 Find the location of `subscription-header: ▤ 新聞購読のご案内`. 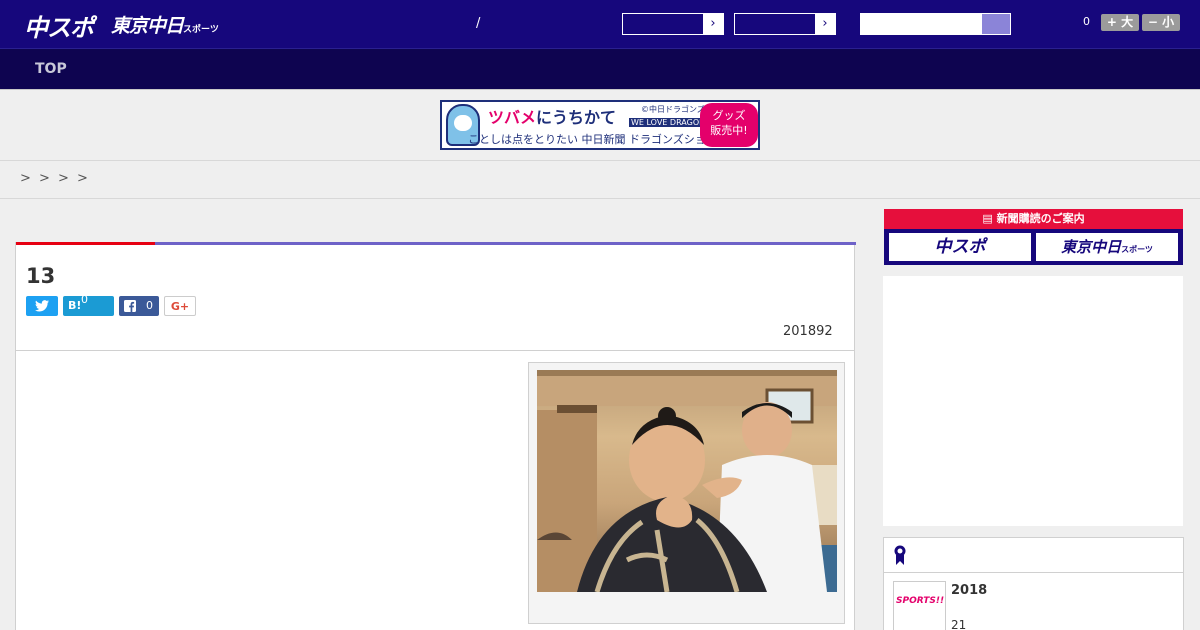

subscription-header: ▤ 新聞購読のご案内 is located at coordinates (1033, 219).